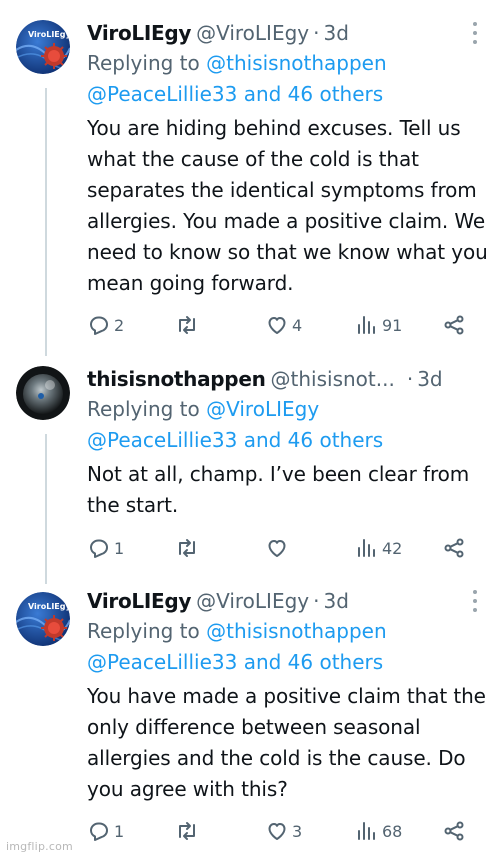 Image resolution: width=500 pixels, height=855 pixels. Describe the element at coordinates (297, 831) in the screenshot. I see `like-count: 3` at that location.